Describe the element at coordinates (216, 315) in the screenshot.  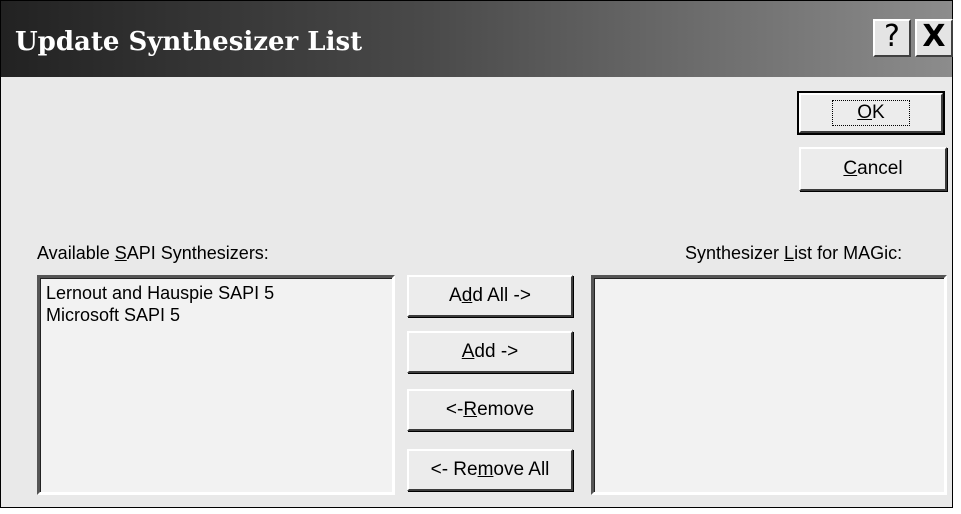
I see `list-item: Microsoft SAPI 5` at that location.